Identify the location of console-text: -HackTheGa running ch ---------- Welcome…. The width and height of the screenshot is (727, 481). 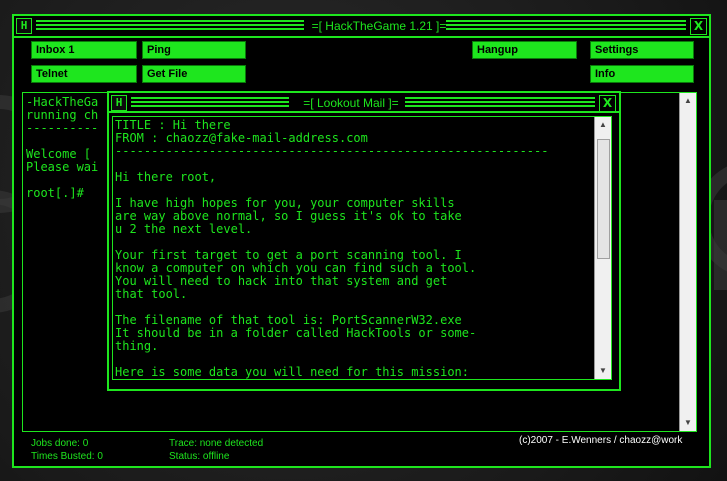
(62, 148).